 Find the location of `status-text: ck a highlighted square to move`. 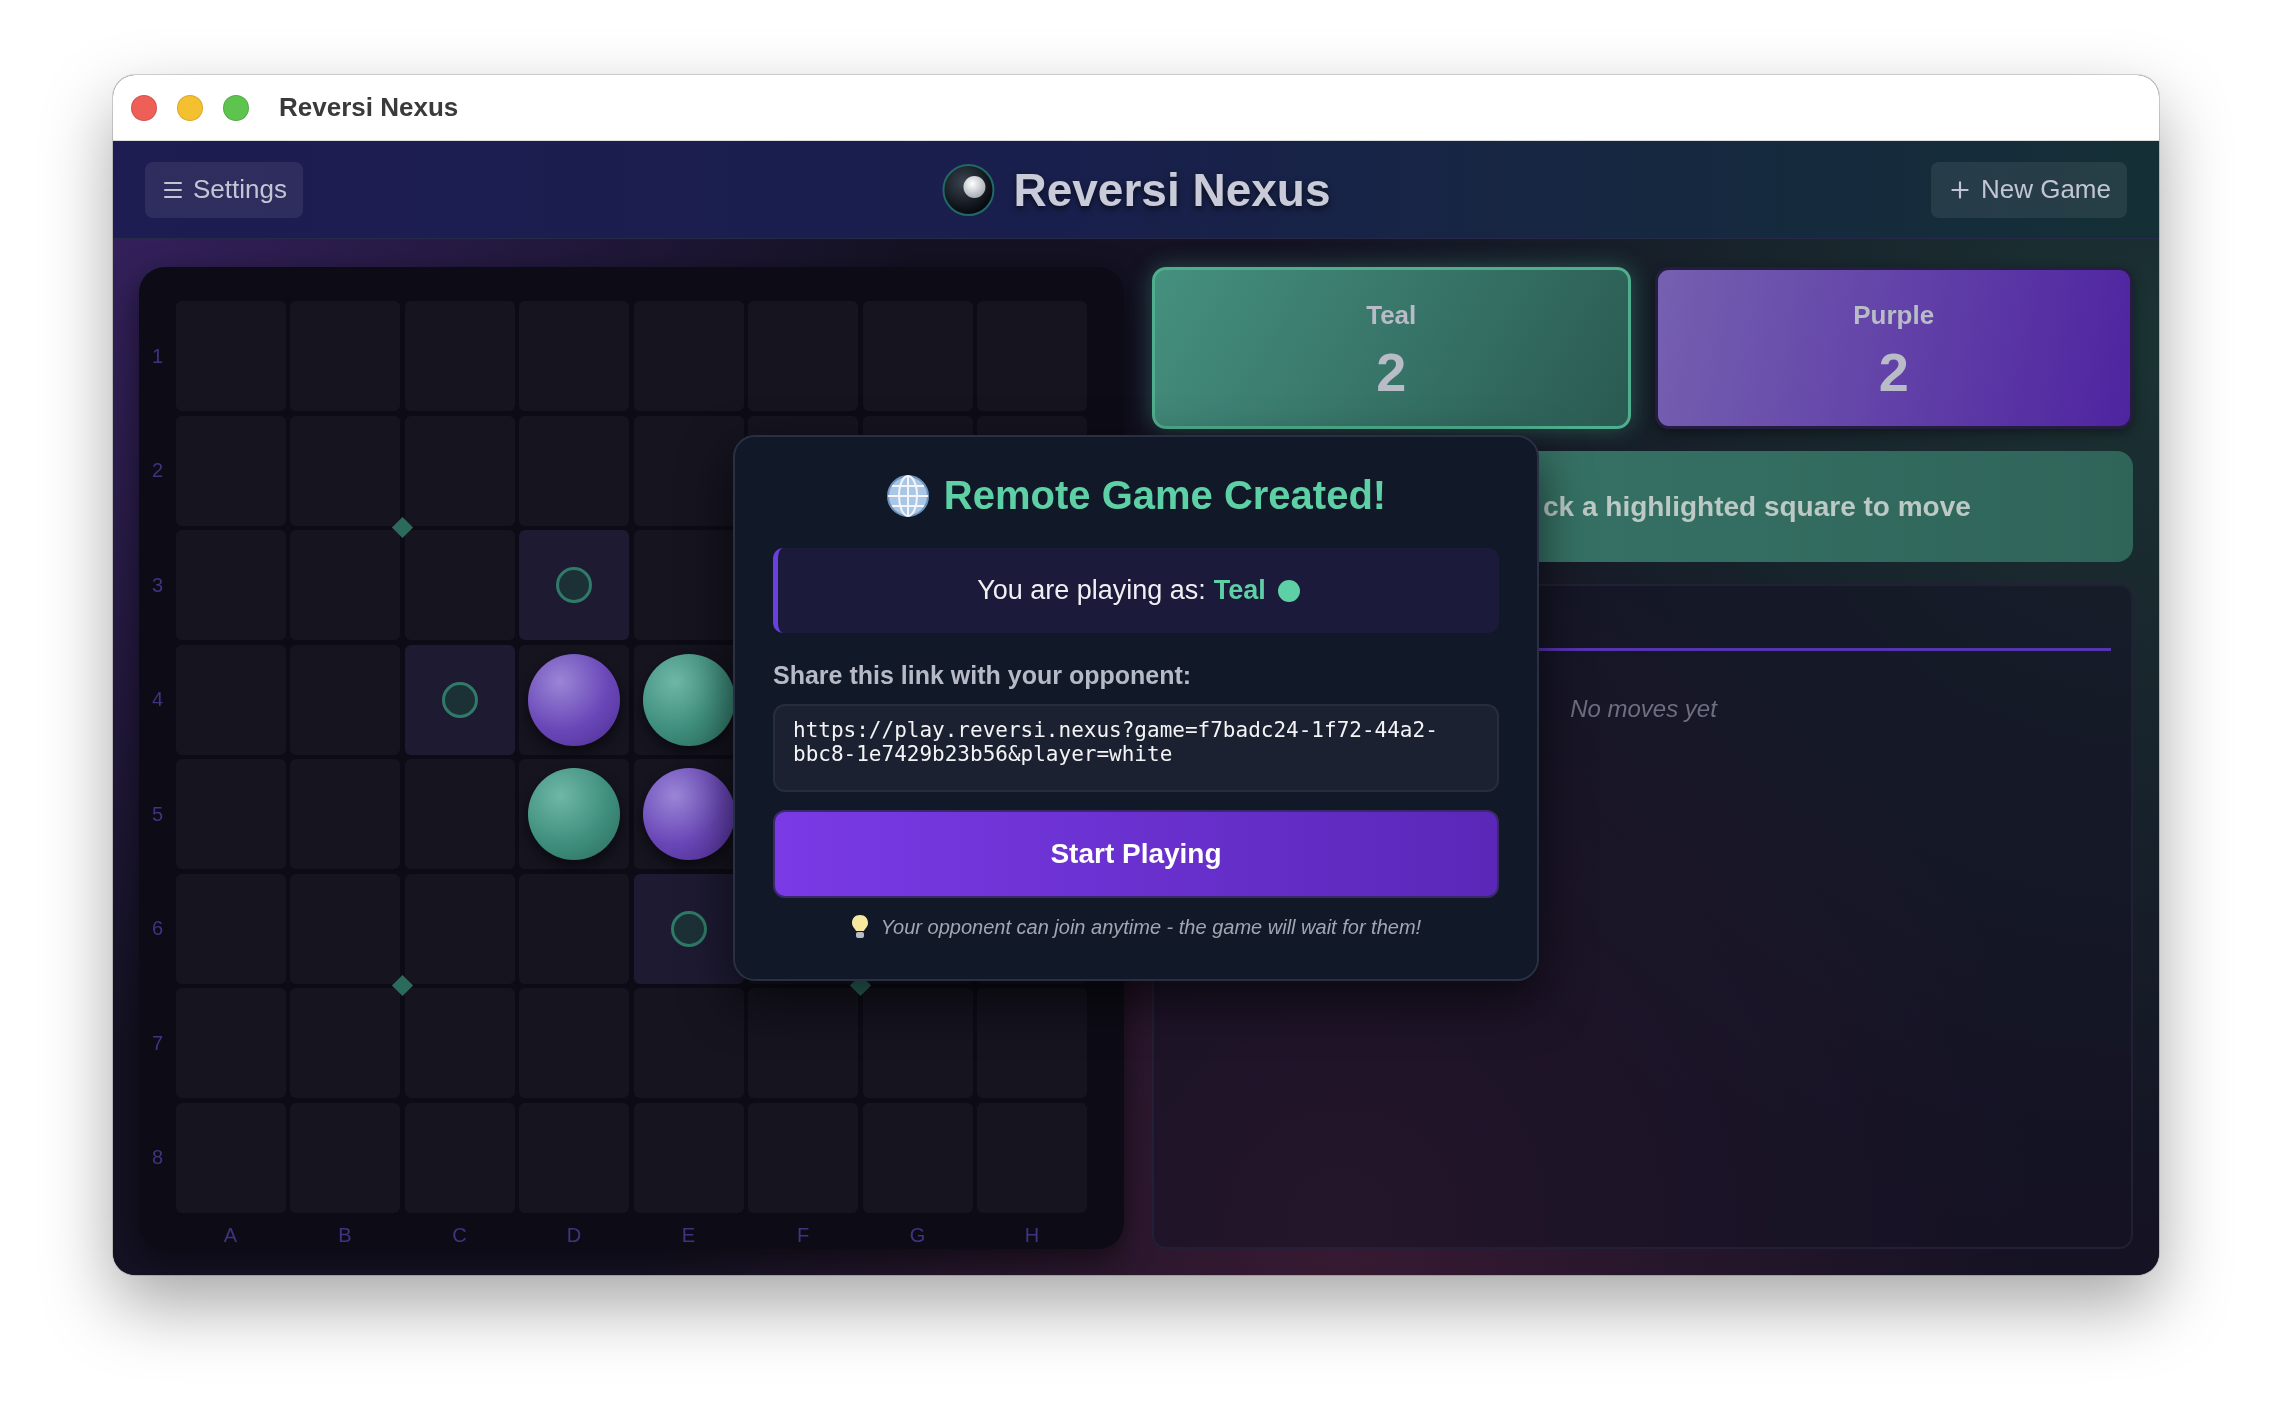

status-text: ck a highlighted square to move is located at coordinates (1757, 506).